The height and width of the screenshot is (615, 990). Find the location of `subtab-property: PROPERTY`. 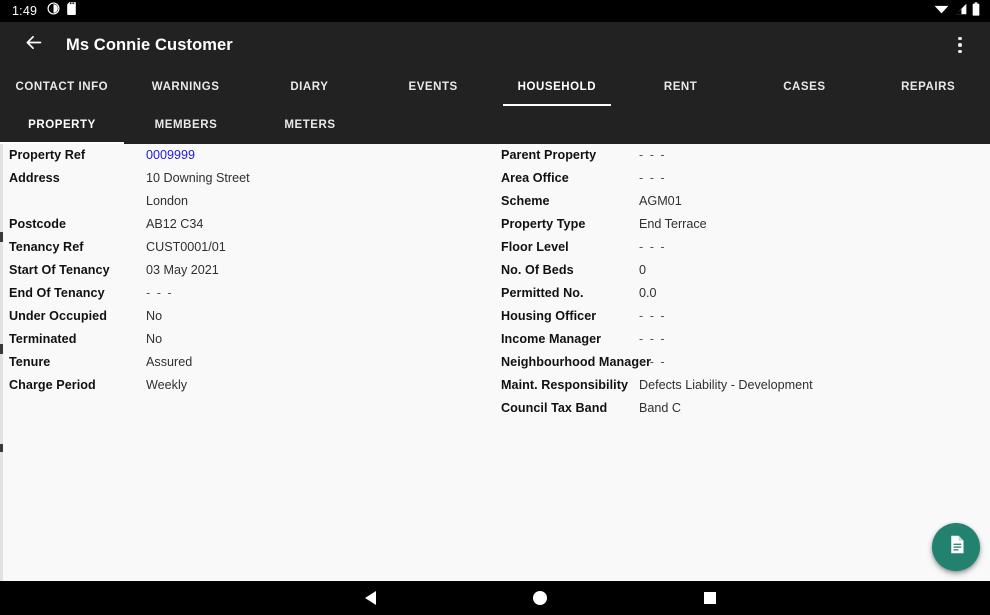

subtab-property: PROPERTY is located at coordinates (62, 125).